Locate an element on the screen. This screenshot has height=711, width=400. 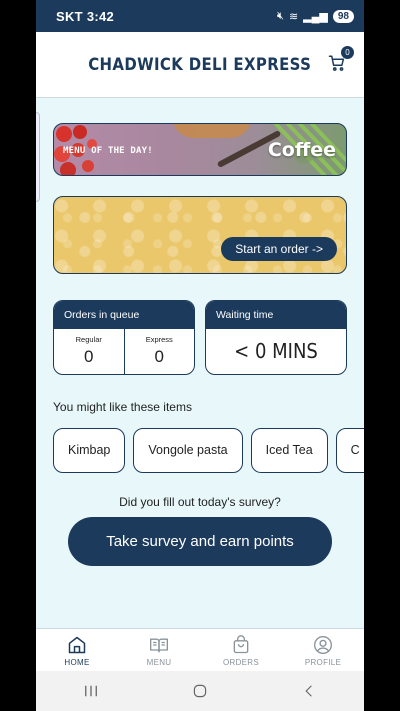
nav-item-profile: PROFILE is located at coordinates (323, 650).